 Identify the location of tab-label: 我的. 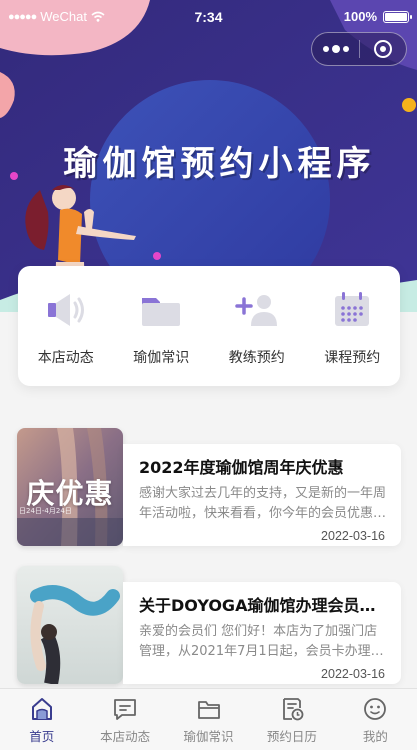
(375, 736).